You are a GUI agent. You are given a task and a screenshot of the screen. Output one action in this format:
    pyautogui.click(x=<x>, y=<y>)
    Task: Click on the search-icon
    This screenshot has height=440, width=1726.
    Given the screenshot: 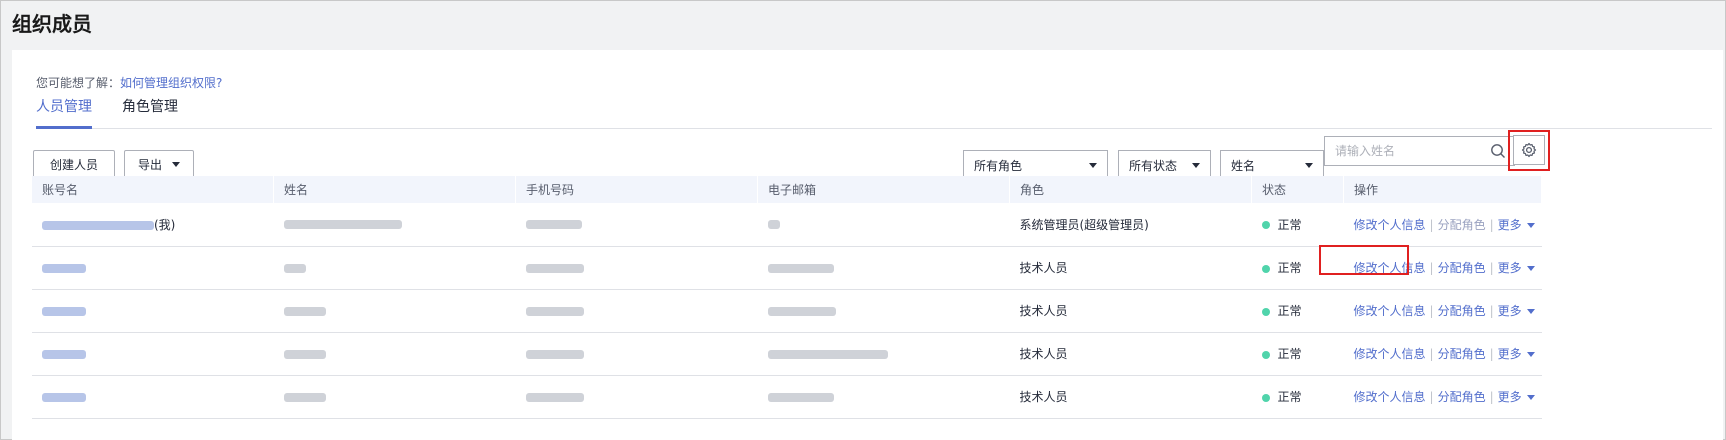 What is the action you would take?
    pyautogui.click(x=1498, y=151)
    